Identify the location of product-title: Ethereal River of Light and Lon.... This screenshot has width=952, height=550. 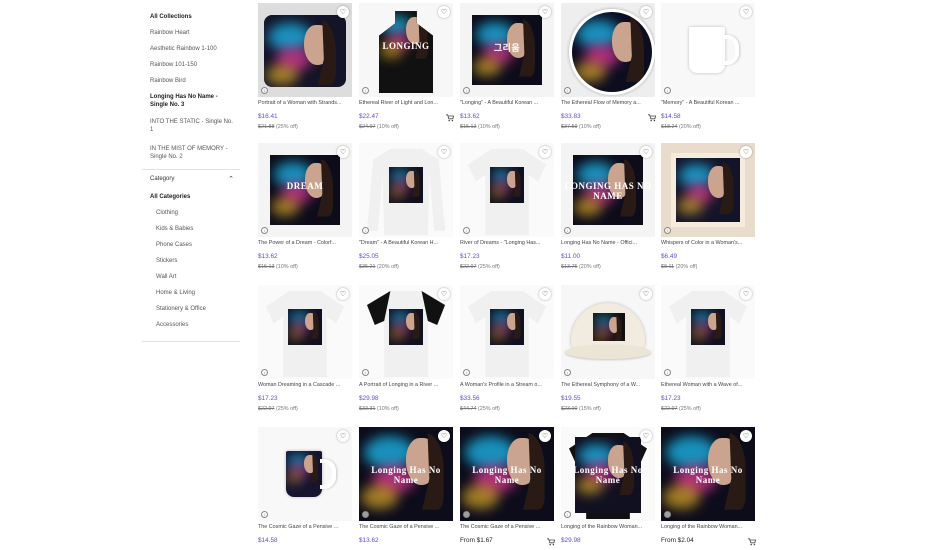
(406, 103).